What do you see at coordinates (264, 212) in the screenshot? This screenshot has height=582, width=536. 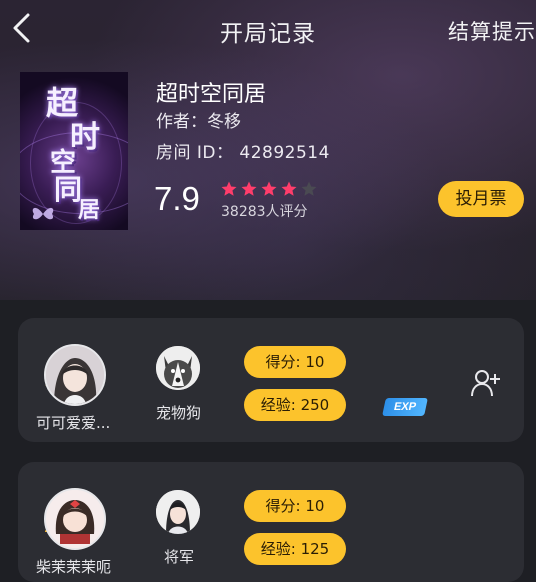 I see `rating-count: 38283人评分` at bounding box center [264, 212].